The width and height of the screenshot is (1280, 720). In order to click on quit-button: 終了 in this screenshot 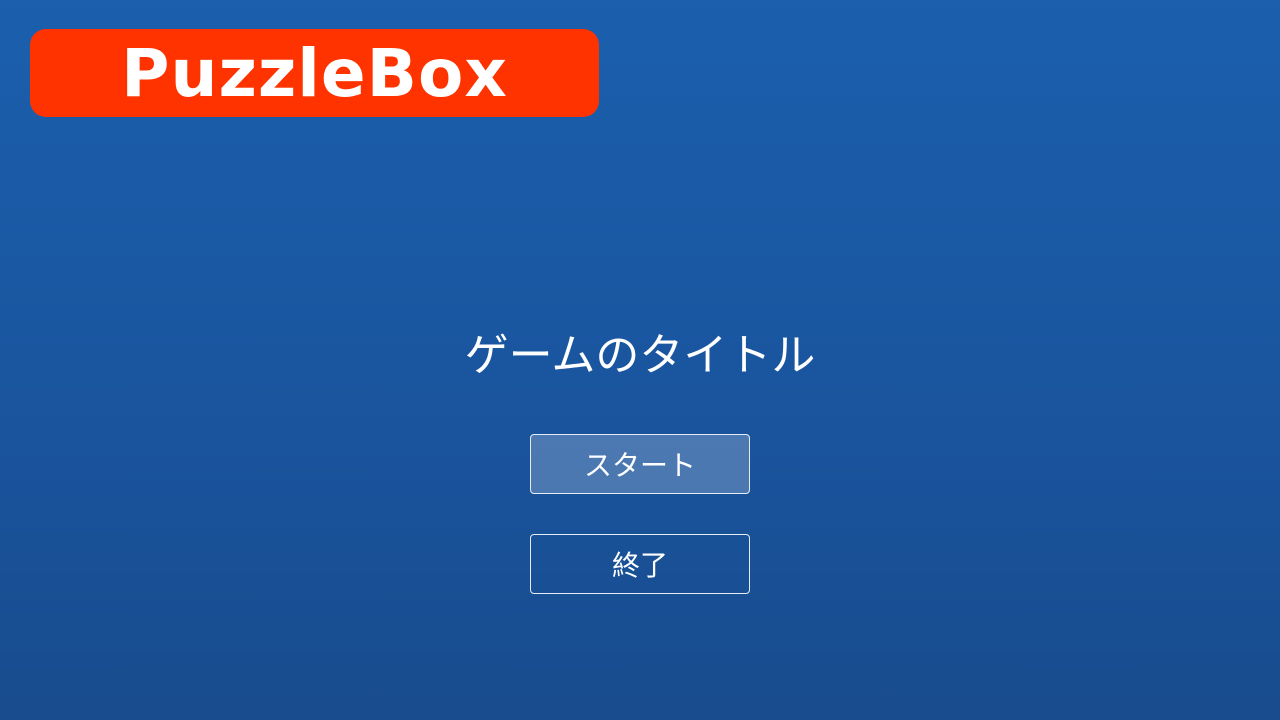, I will do `click(640, 564)`.